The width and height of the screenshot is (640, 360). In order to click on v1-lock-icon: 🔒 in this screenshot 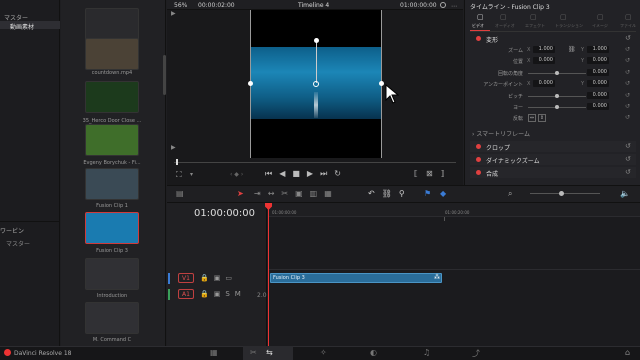, I will do `click(207, 278)`.